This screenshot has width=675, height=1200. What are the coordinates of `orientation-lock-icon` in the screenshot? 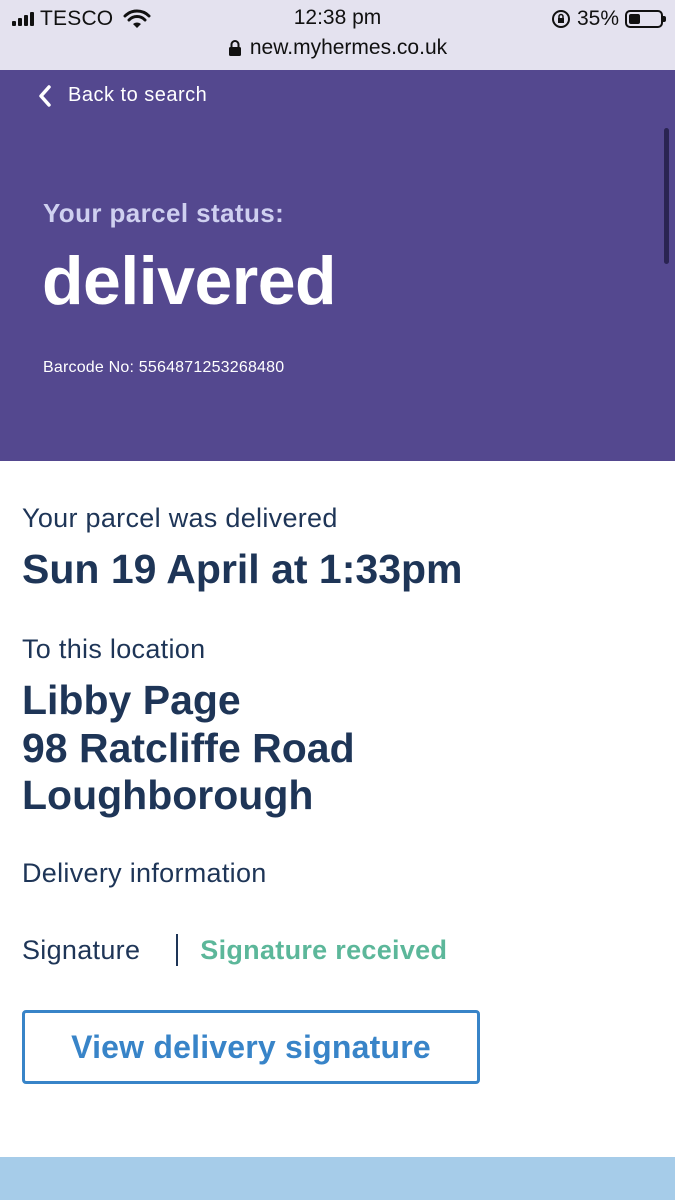 It's located at (560, 19).